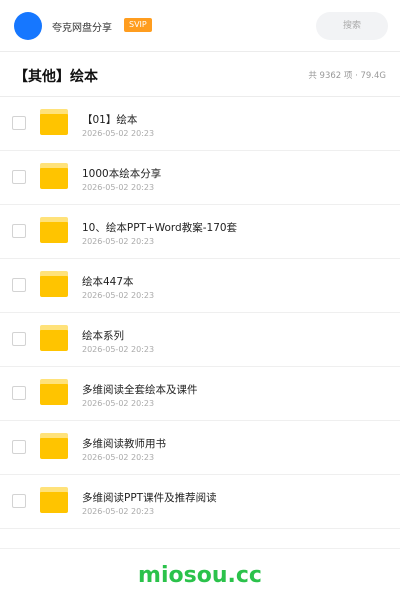 The image size is (400, 600). I want to click on list-item: 10、绘本PPT+Word教案-170套 2026-05-02 20:23, so click(200, 232).